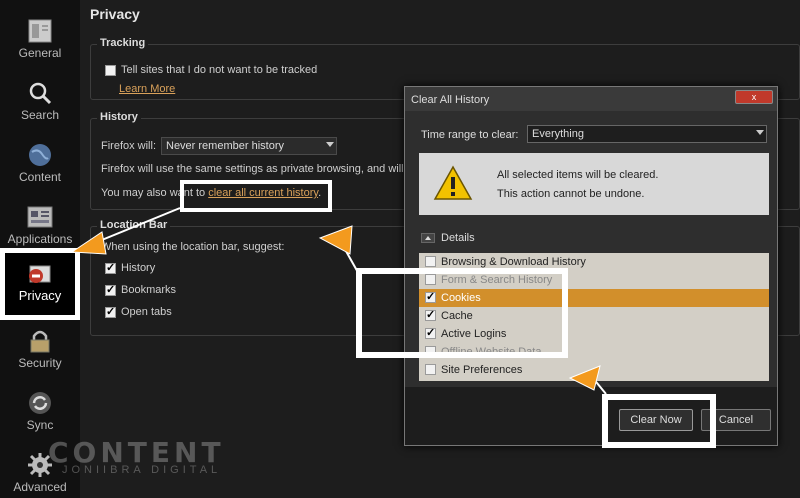  What do you see at coordinates (40, 284) in the screenshot?
I see `sidebar-item-privacy: Privacy` at bounding box center [40, 284].